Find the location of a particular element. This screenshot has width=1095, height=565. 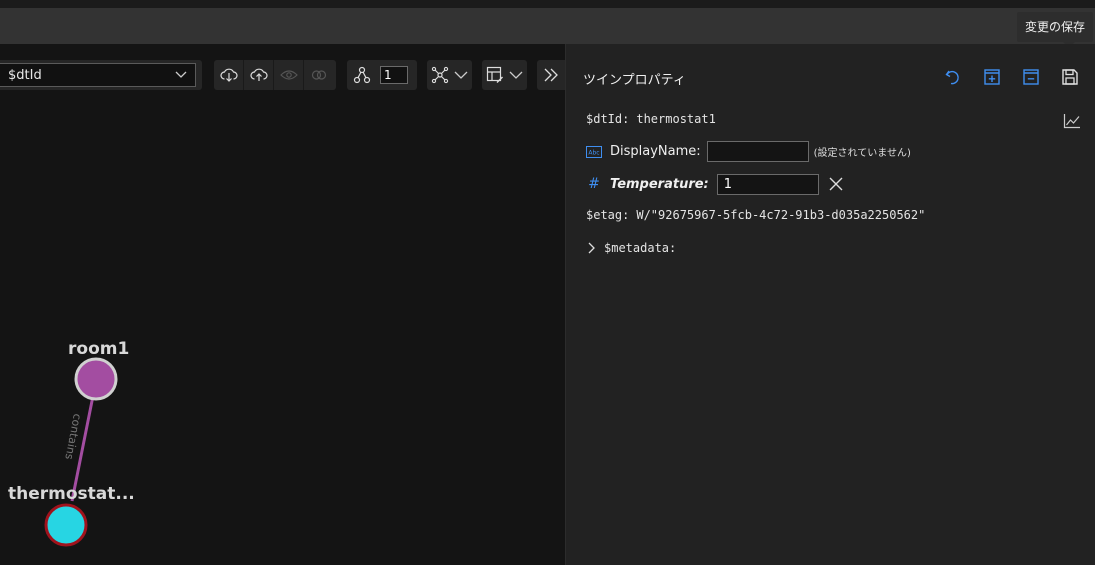

collapse-all-button is located at coordinates (1031, 77).